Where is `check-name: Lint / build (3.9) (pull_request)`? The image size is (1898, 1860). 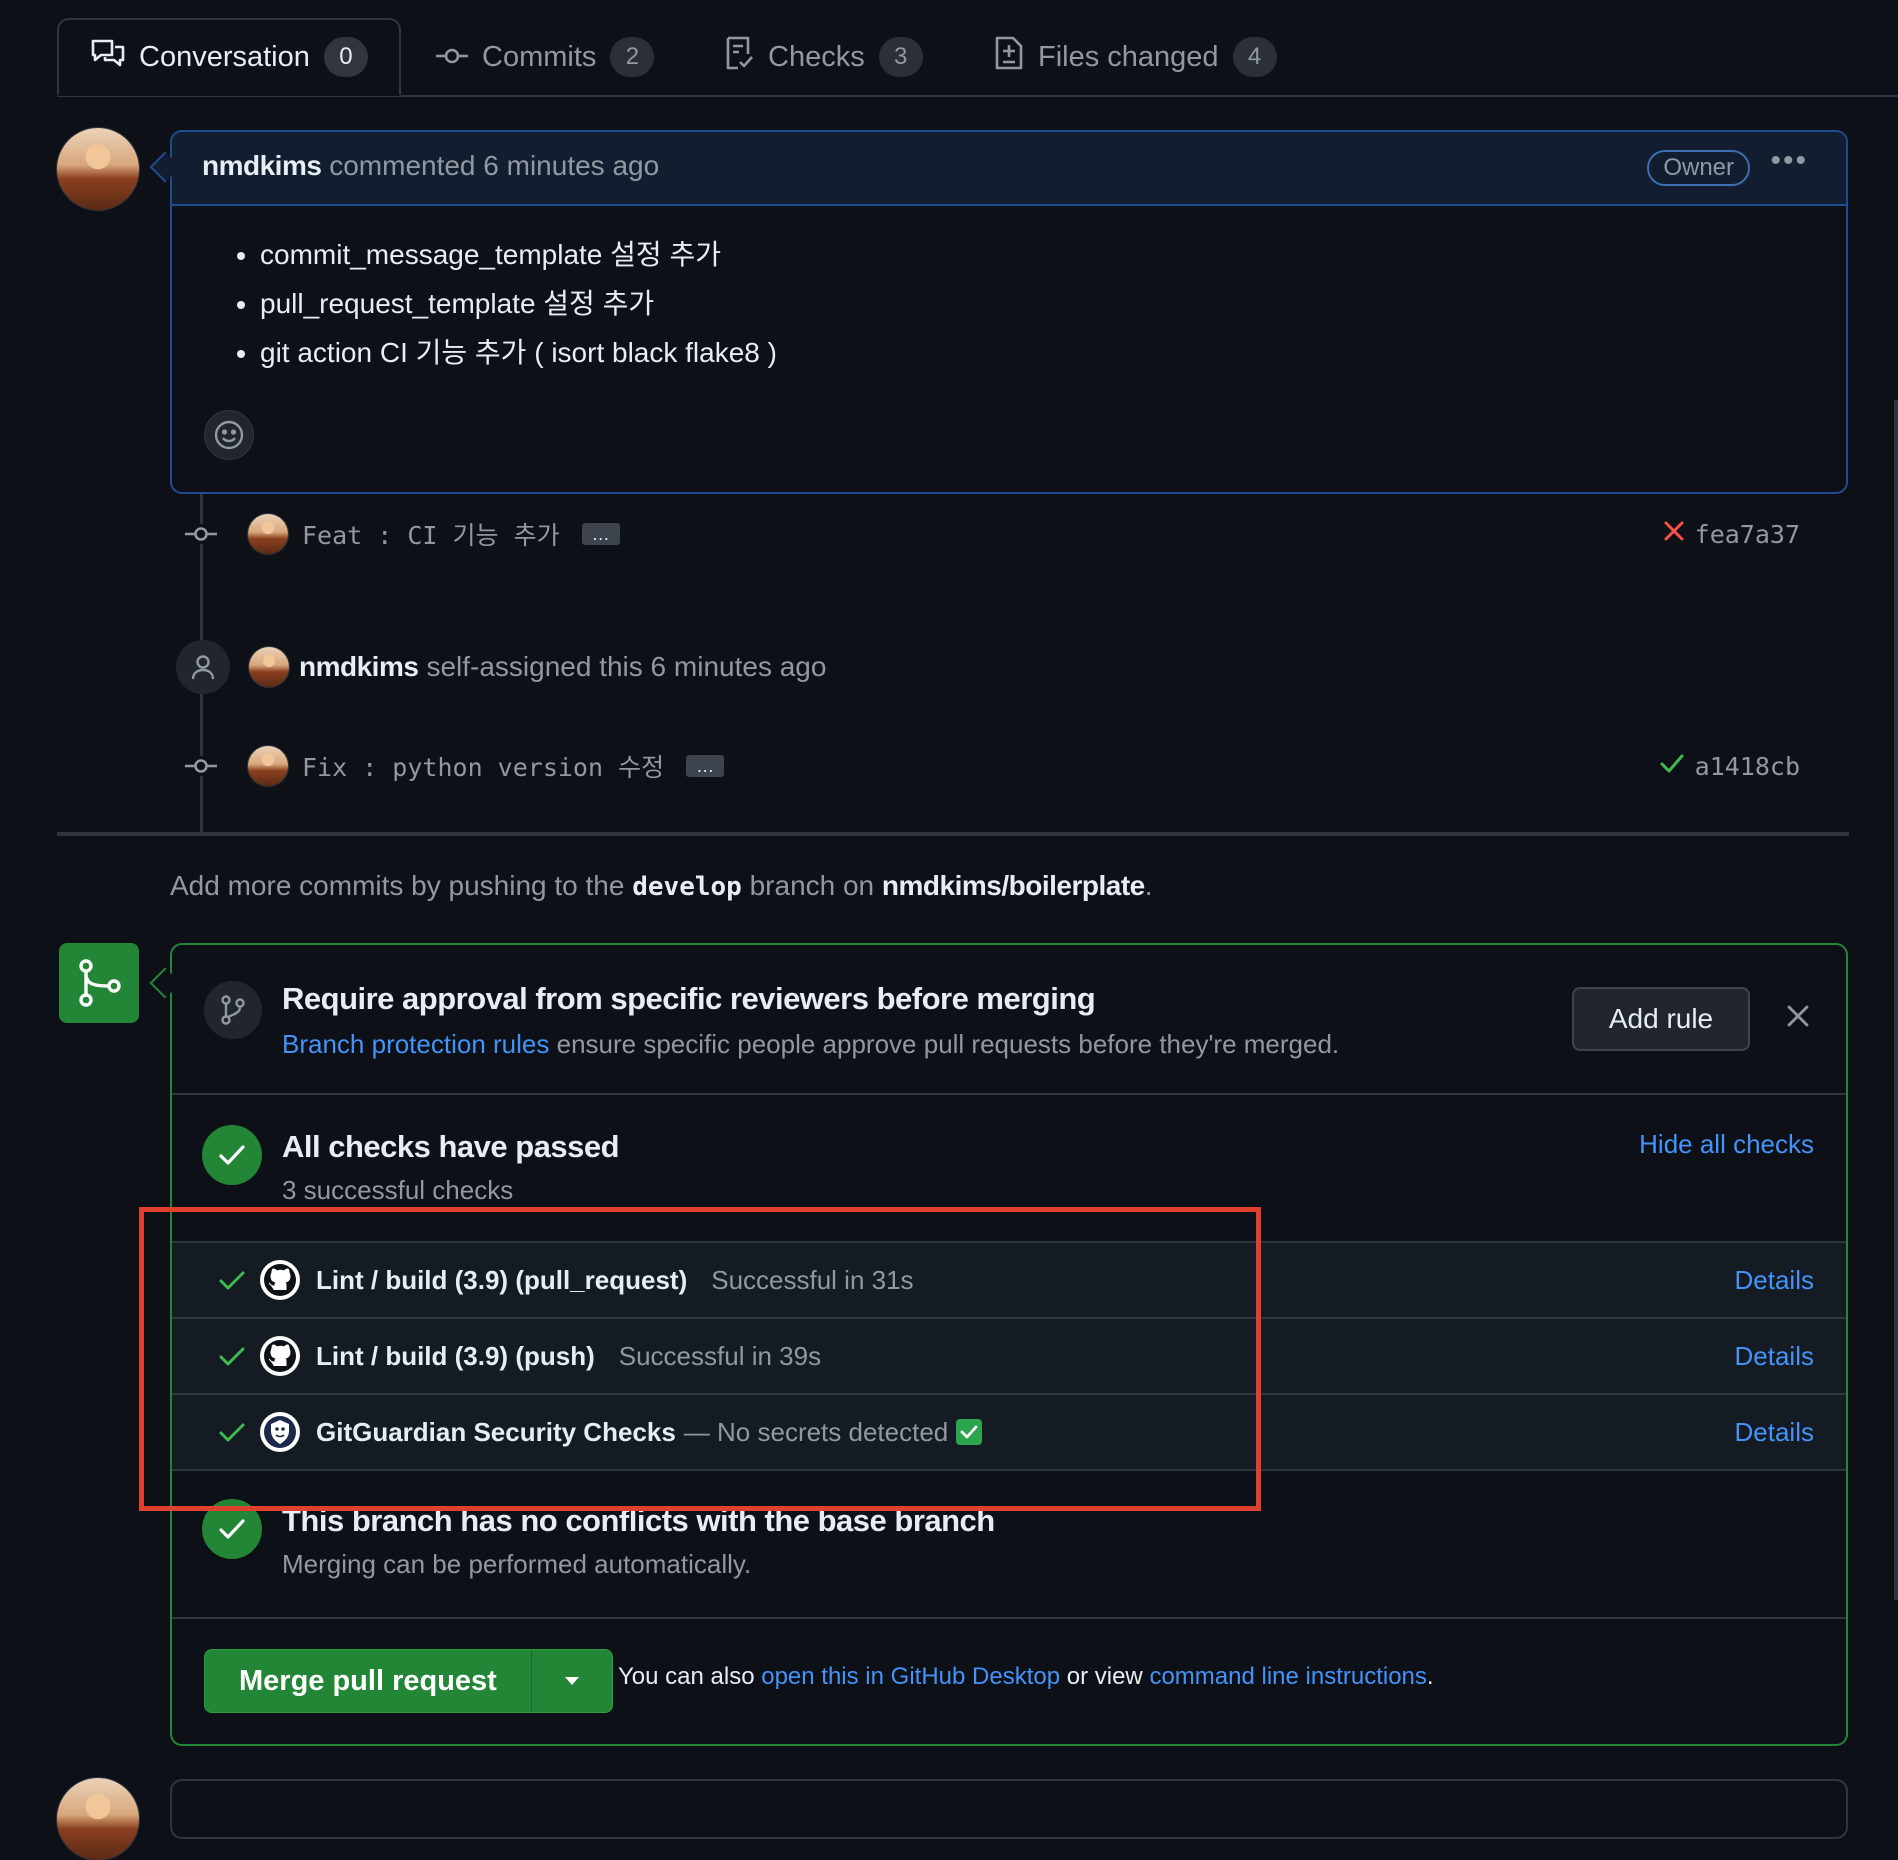
check-name: Lint / build (3.9) (pull_request) is located at coordinates (501, 1280).